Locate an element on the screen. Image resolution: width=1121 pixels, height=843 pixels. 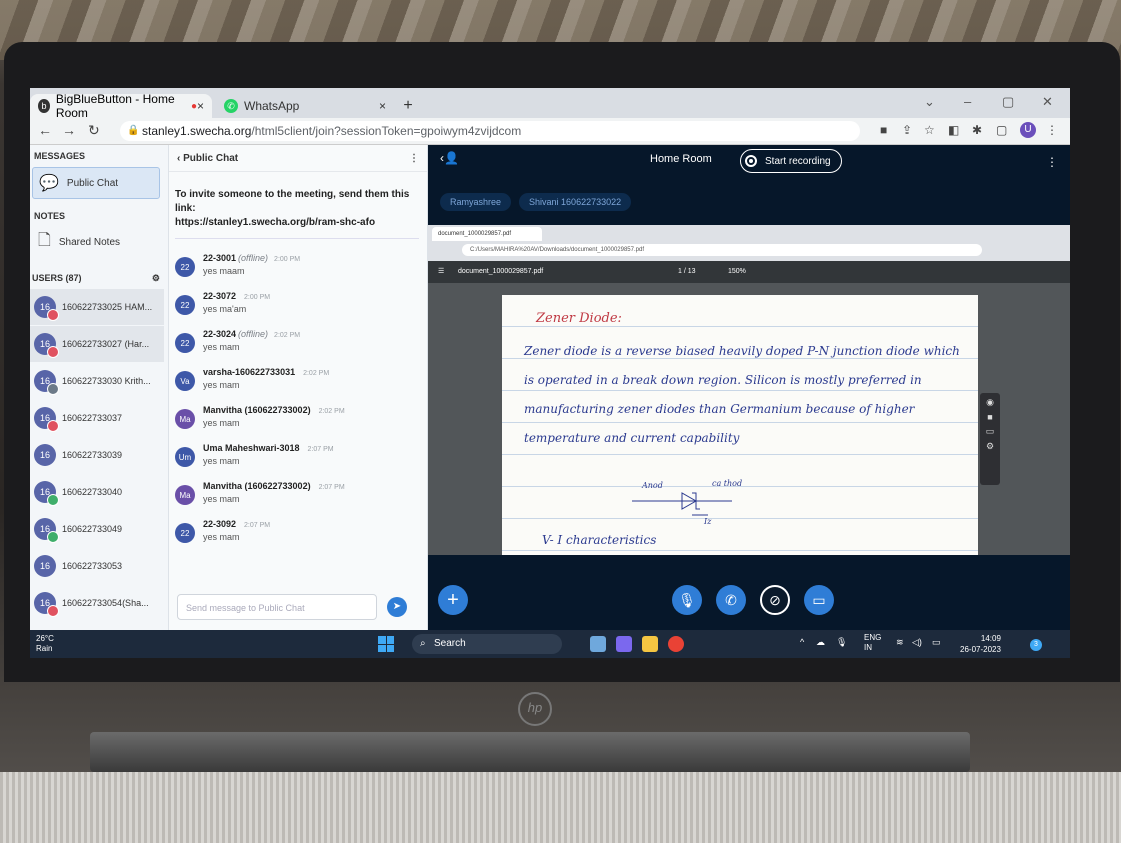
browser-menu-icon: ⋮ is located at coordinates (1052, 130).